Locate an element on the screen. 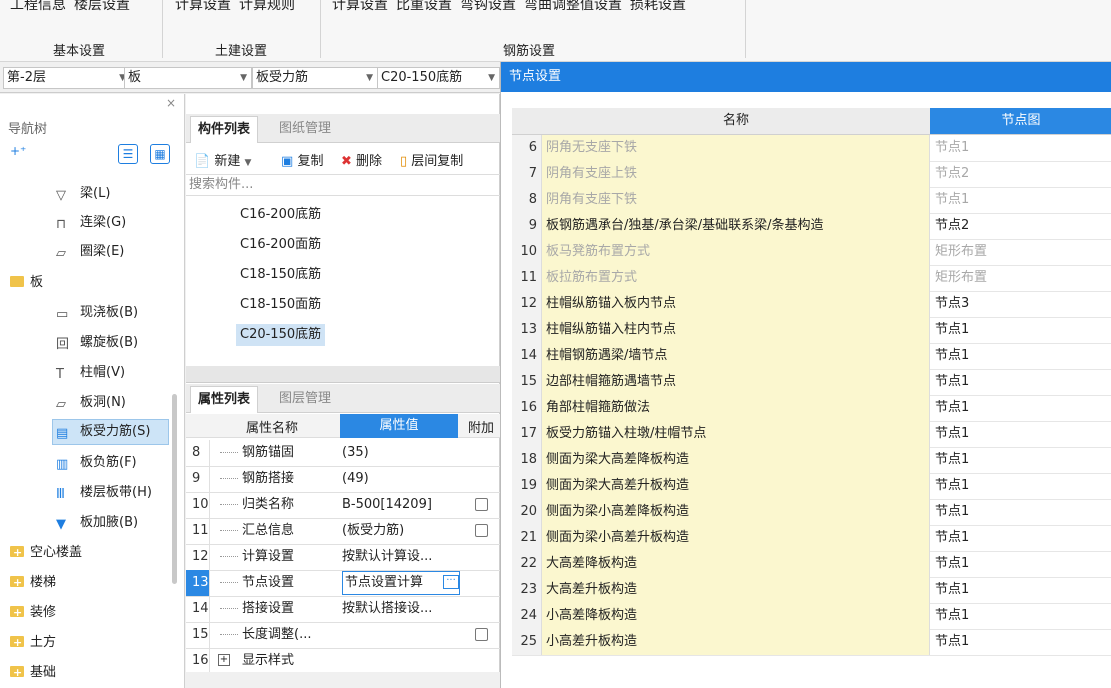  list-item: C16-200底筋 is located at coordinates (280, 215).